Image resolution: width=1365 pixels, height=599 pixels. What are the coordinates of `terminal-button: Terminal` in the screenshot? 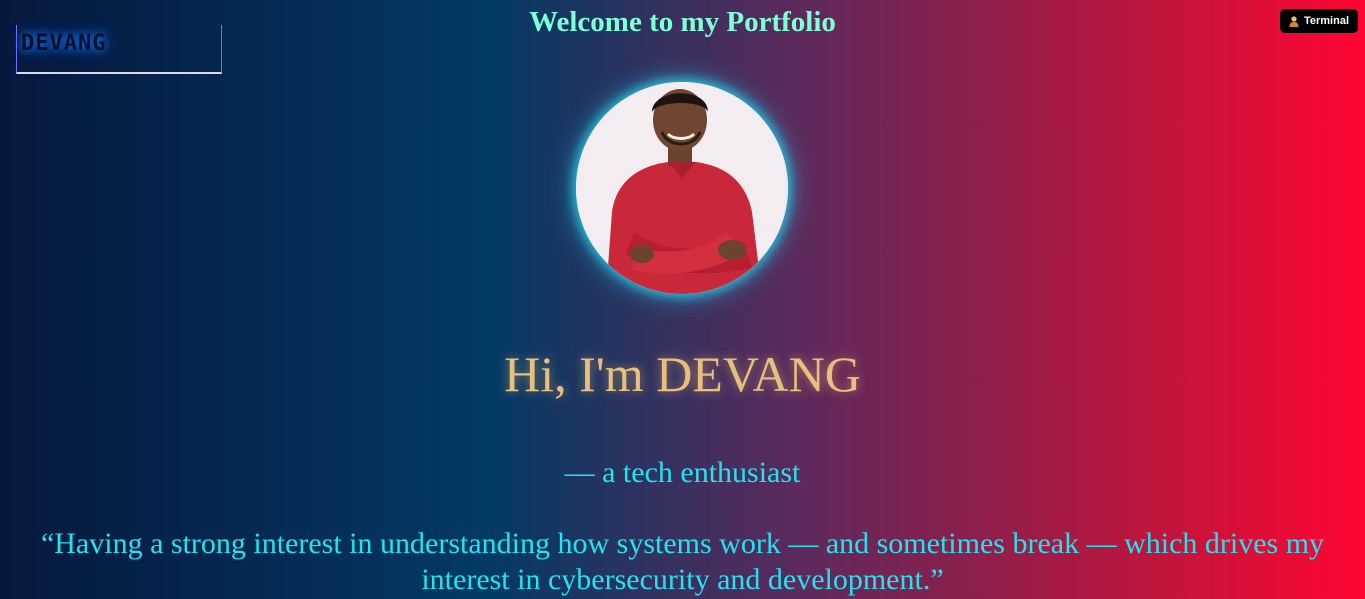 It's located at (1318, 21).